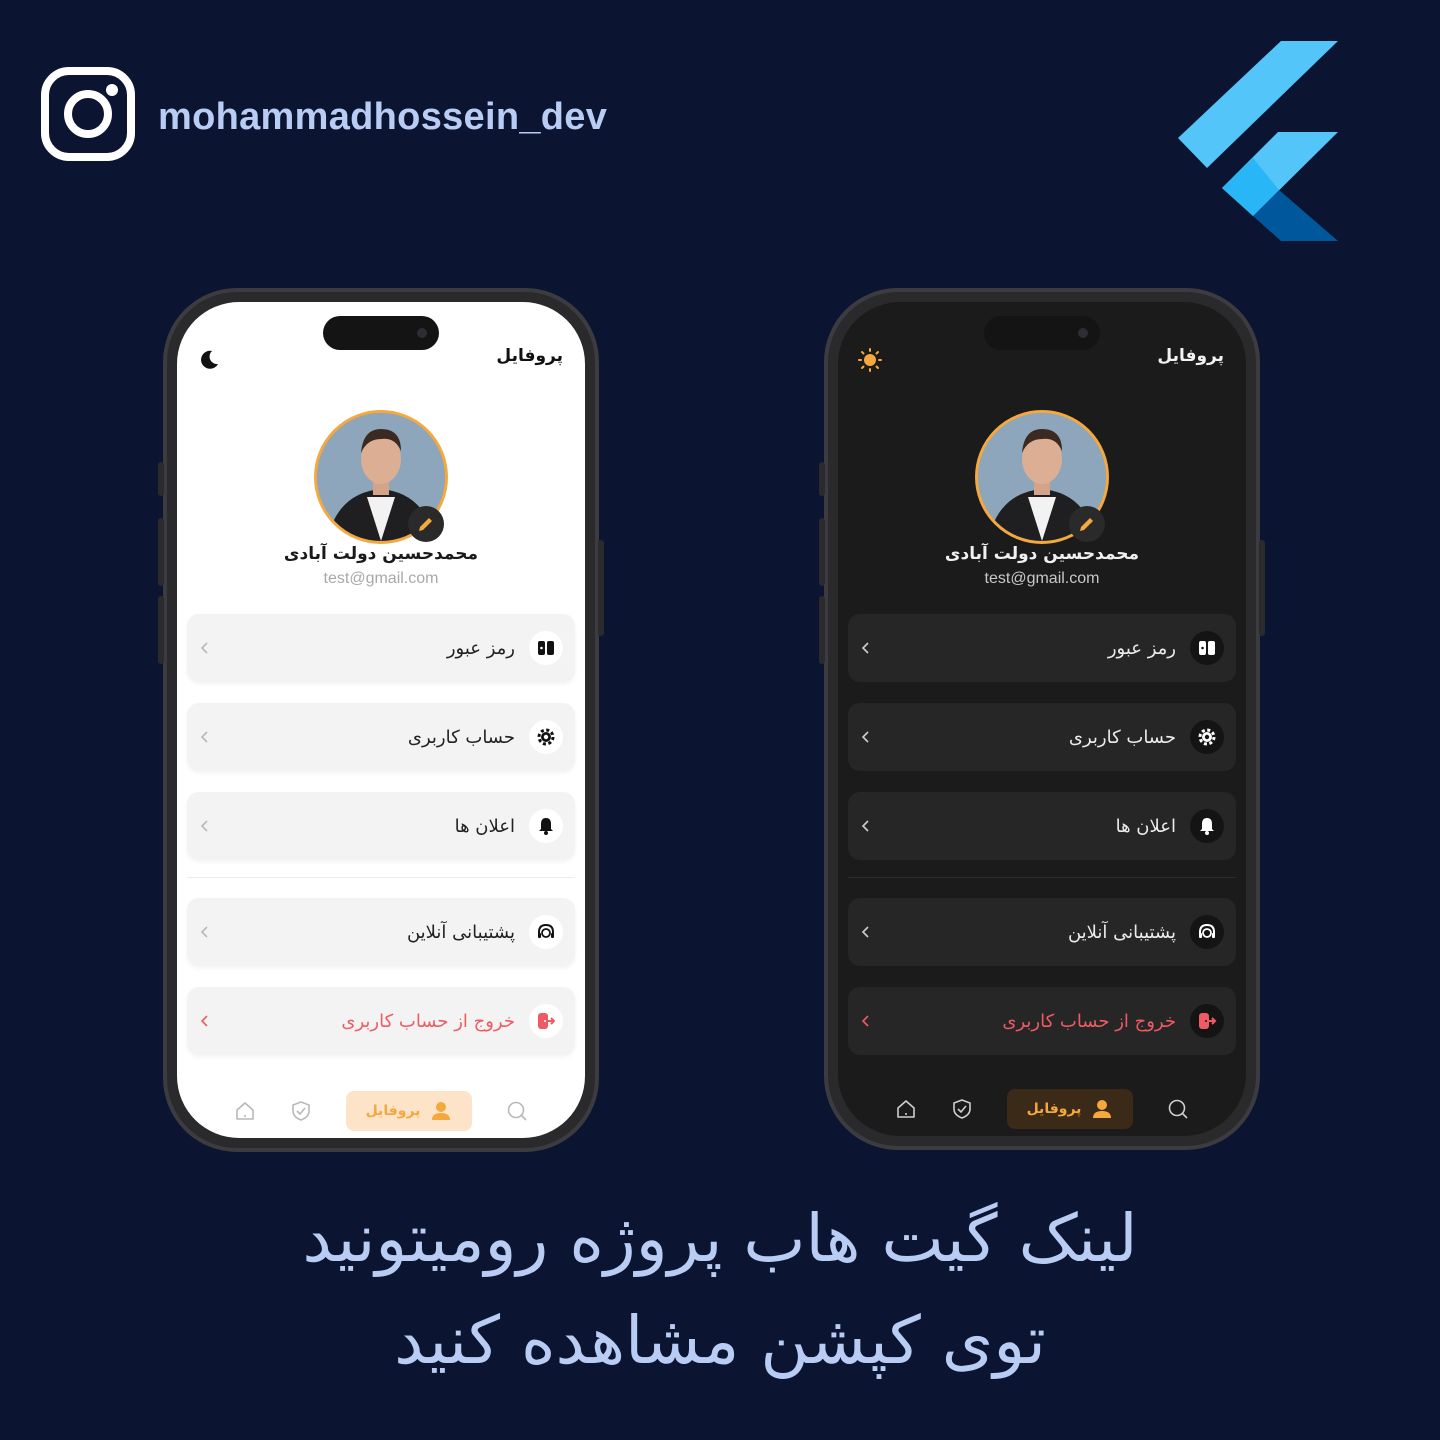 Image resolution: width=1440 pixels, height=1440 pixels. What do you see at coordinates (720, 1340) in the screenshot?
I see `caption-line-2: توی کپشن مشاهده کنید` at bounding box center [720, 1340].